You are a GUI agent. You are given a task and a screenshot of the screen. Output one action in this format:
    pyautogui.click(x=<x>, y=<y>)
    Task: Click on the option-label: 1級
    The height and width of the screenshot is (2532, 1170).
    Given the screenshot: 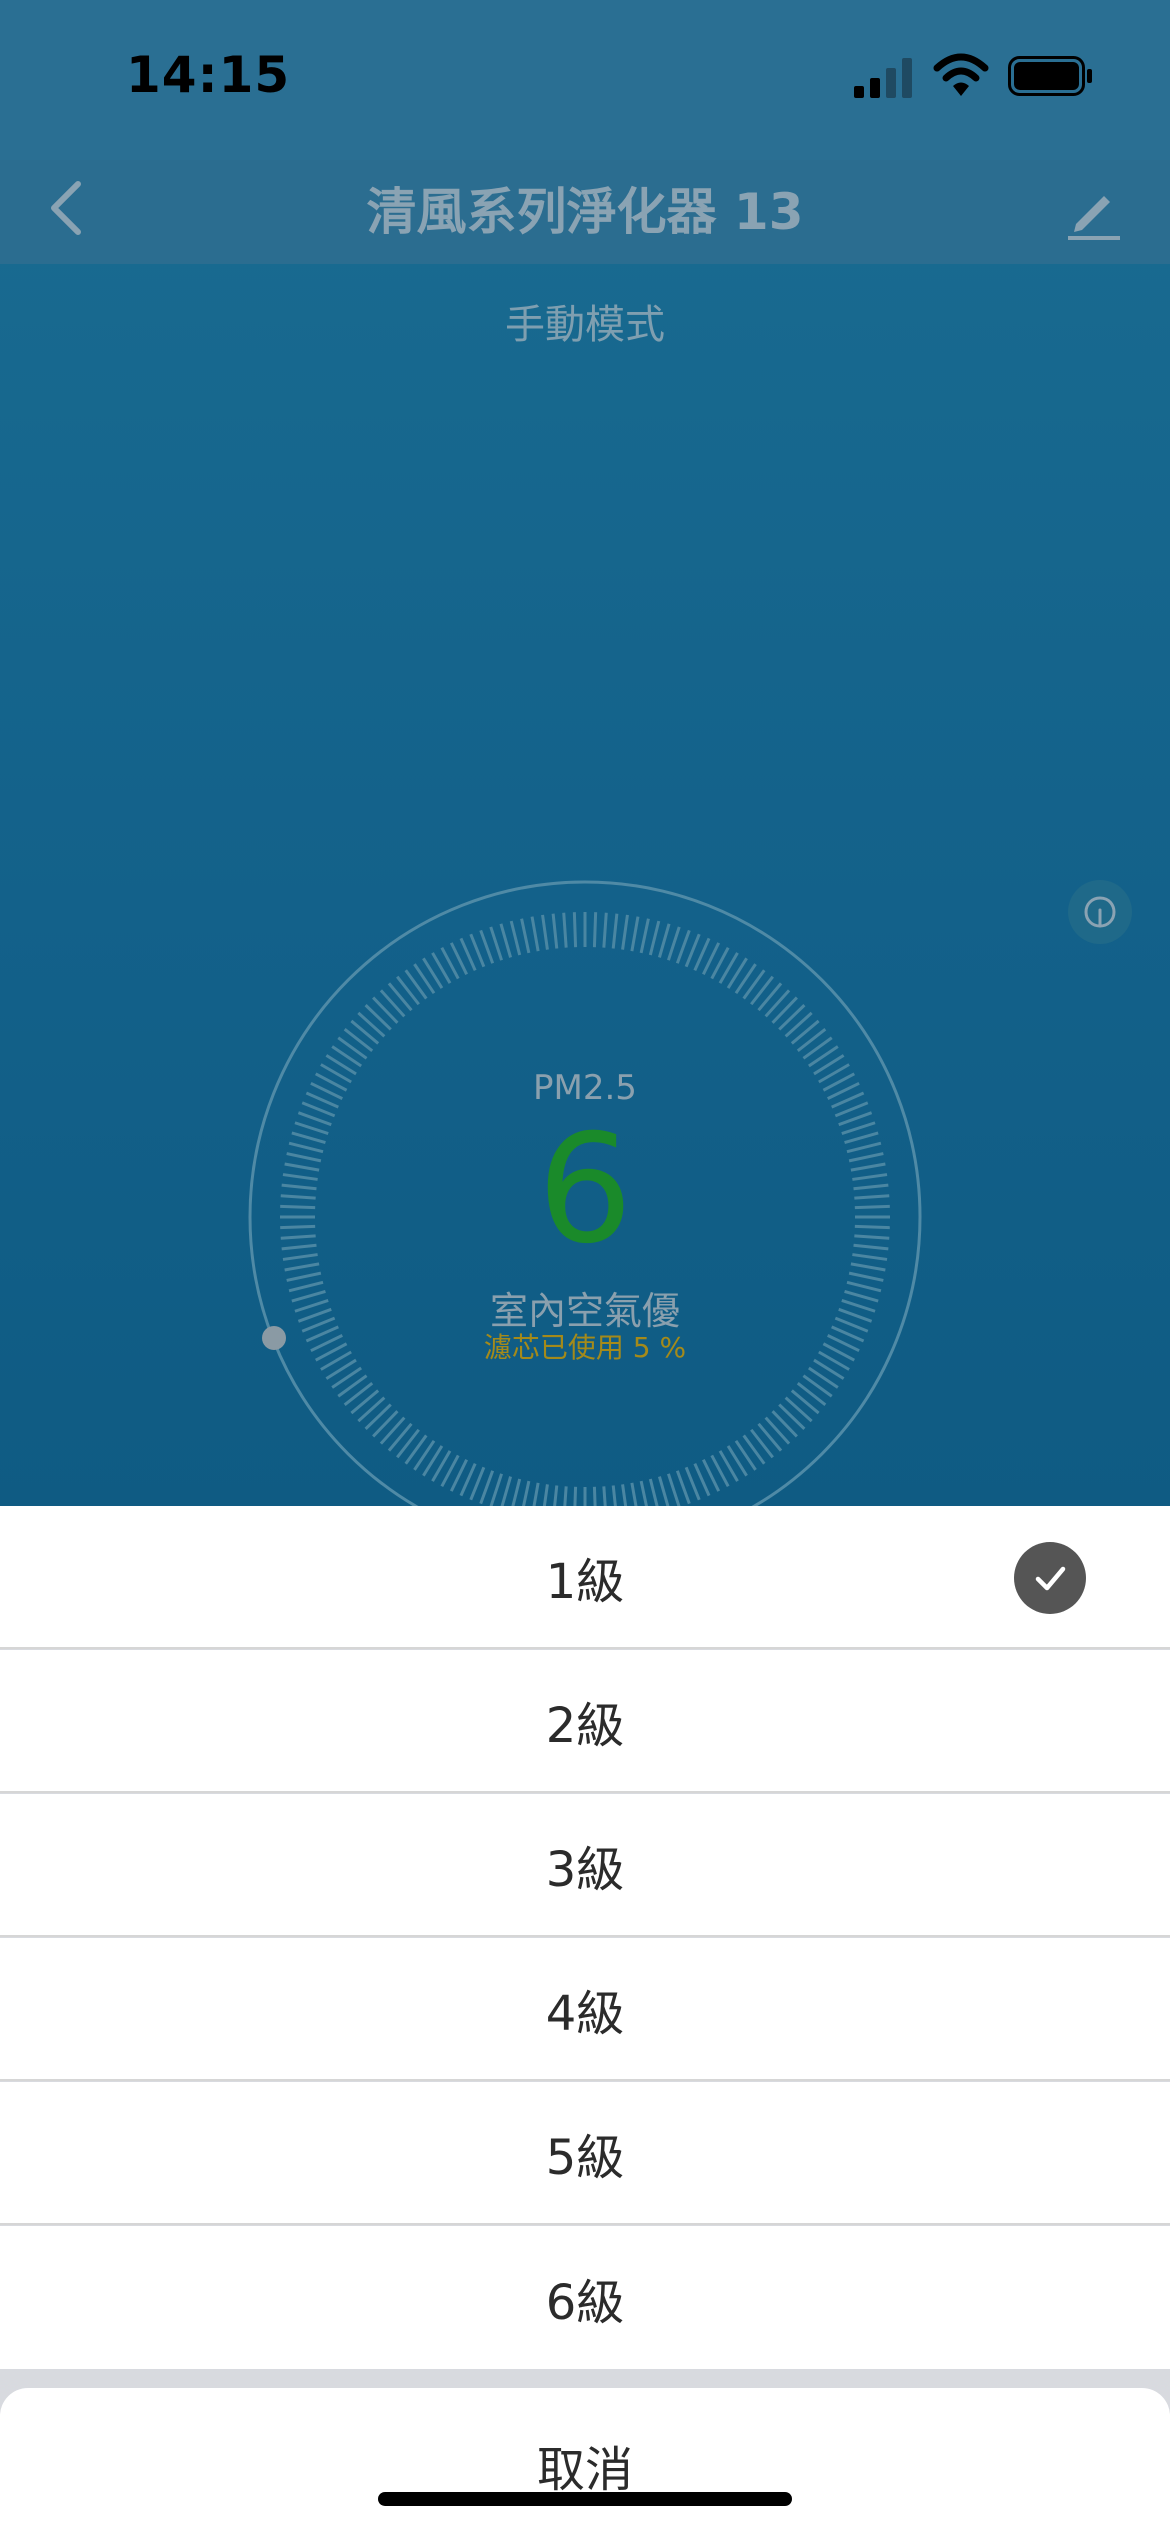 What is the action you would take?
    pyautogui.click(x=585, y=1581)
    